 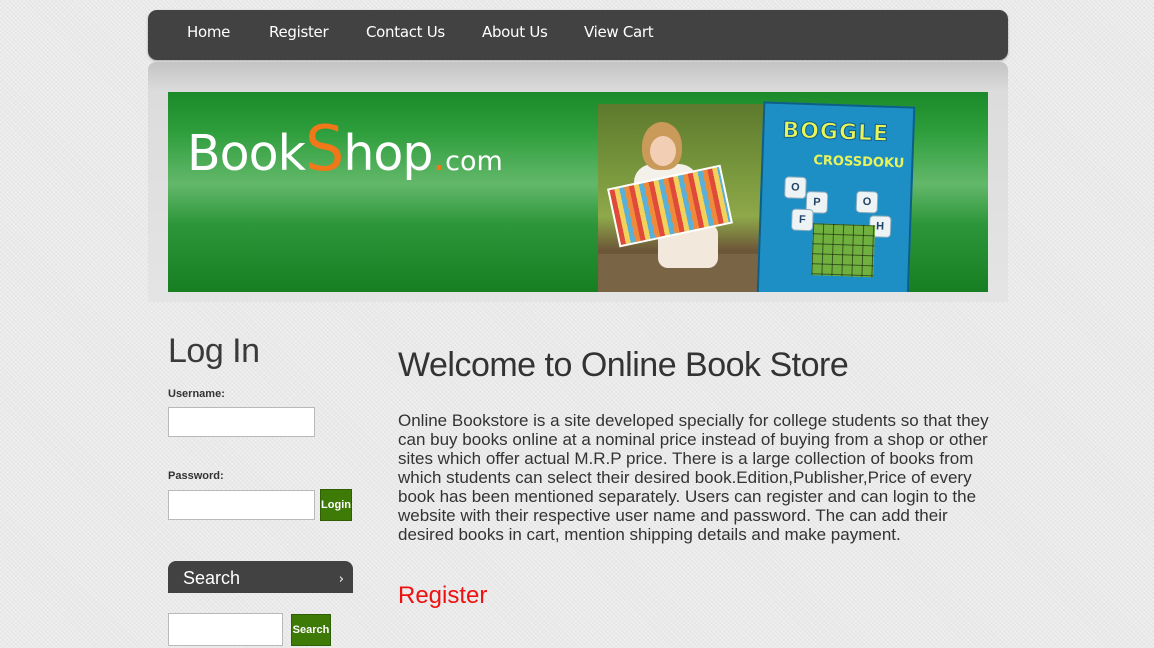 What do you see at coordinates (836, 196) in the screenshot?
I see `boggle-book-cover-image: BOGGLE CROSSDOKU O P O H F` at bounding box center [836, 196].